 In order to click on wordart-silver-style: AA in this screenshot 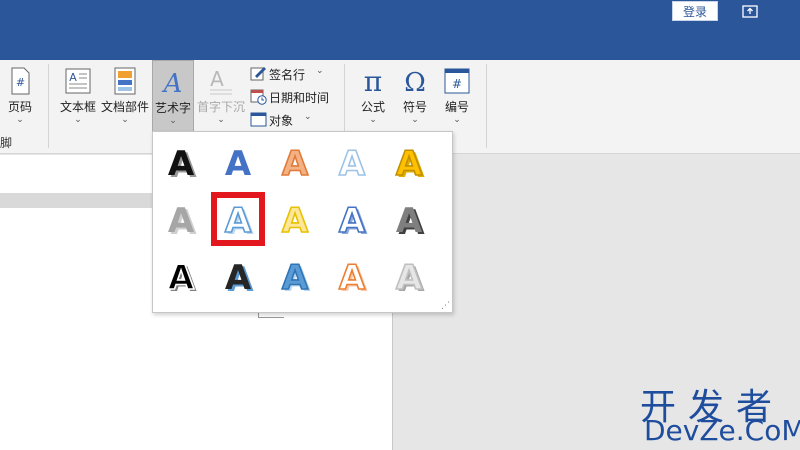, I will do `click(409, 276)`.